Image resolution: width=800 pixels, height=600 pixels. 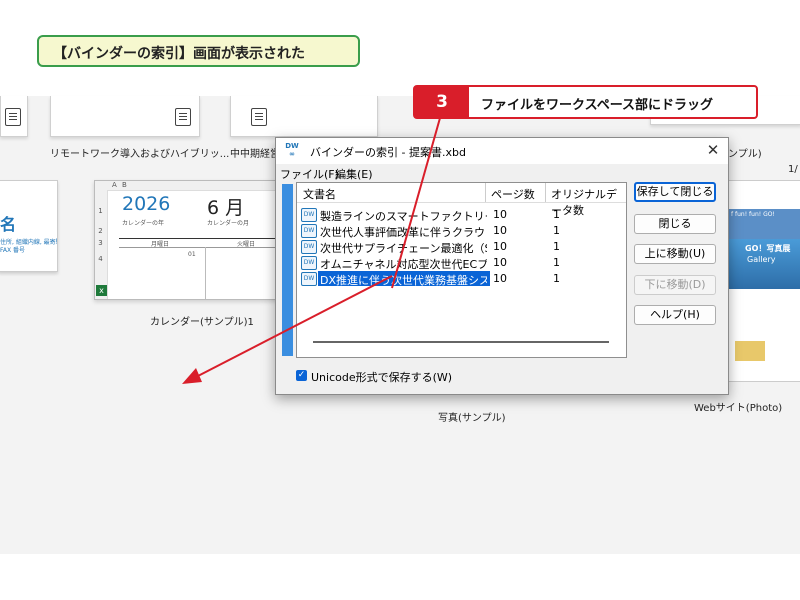 What do you see at coordinates (301, 375) in the screenshot?
I see `unicode-checkbox: ✓` at bounding box center [301, 375].